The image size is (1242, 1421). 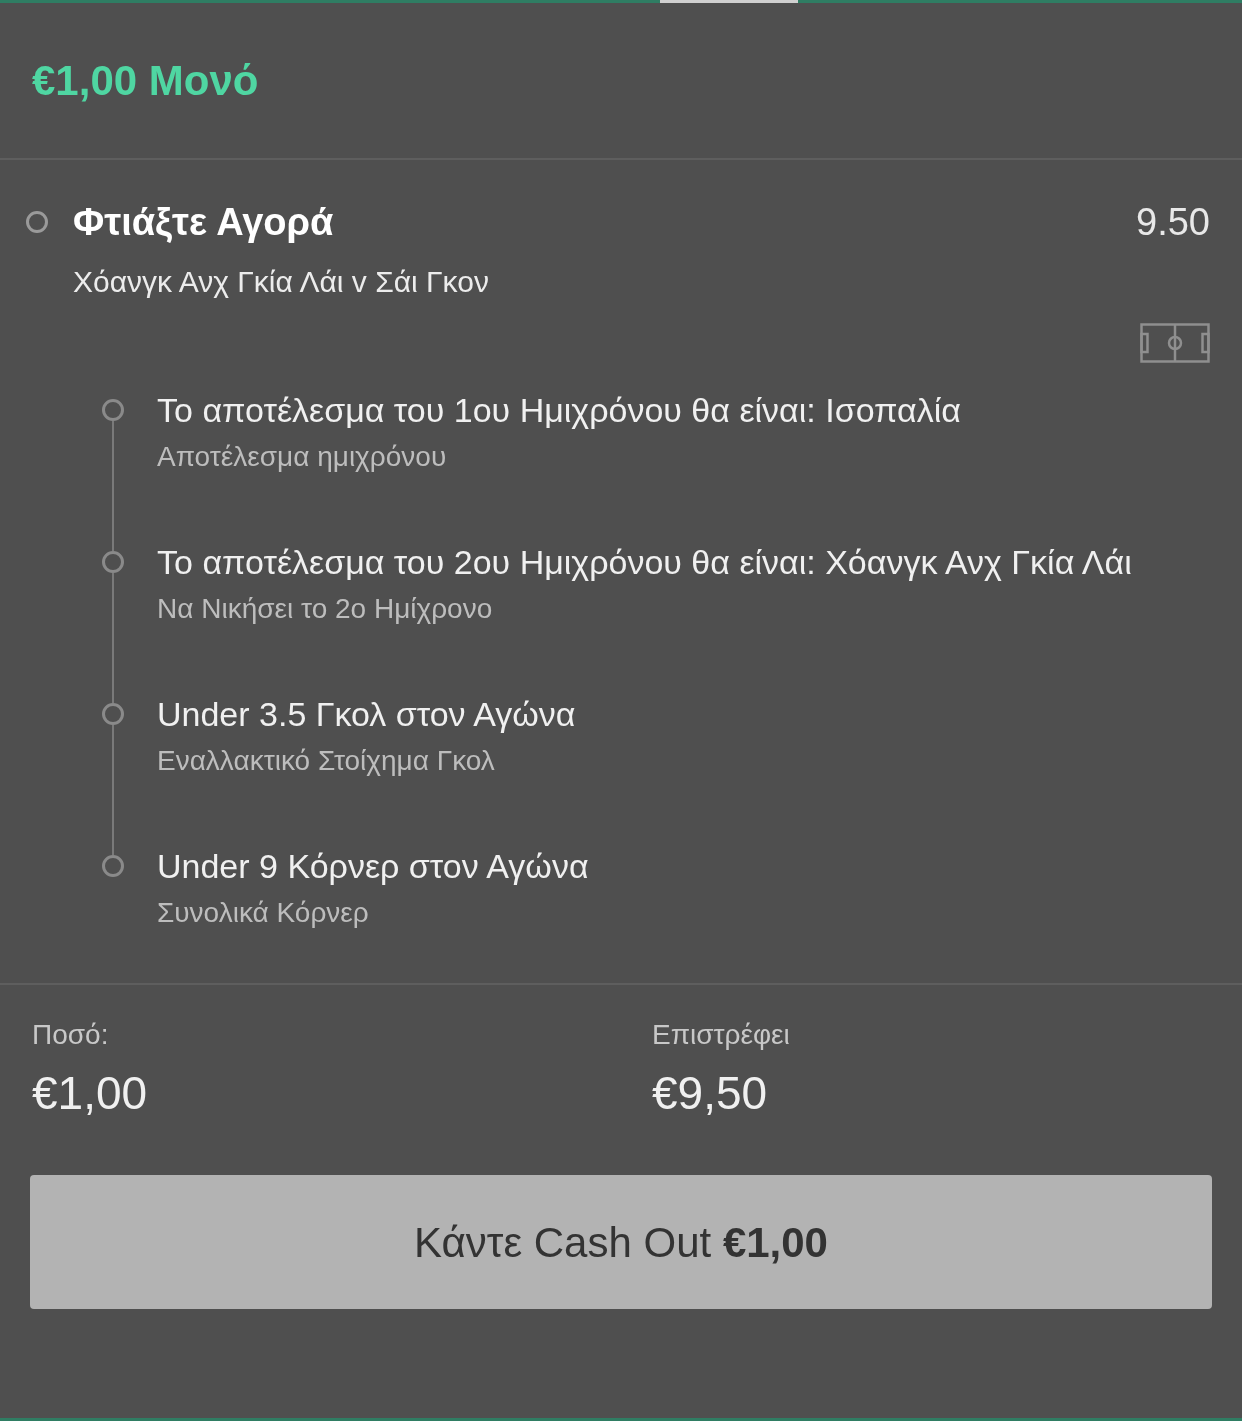 I want to click on leg-title: Το αποτέλεσμα του 1ου Ημιχρόνου θα είναι: Ισοπαλία, so click(x=559, y=410).